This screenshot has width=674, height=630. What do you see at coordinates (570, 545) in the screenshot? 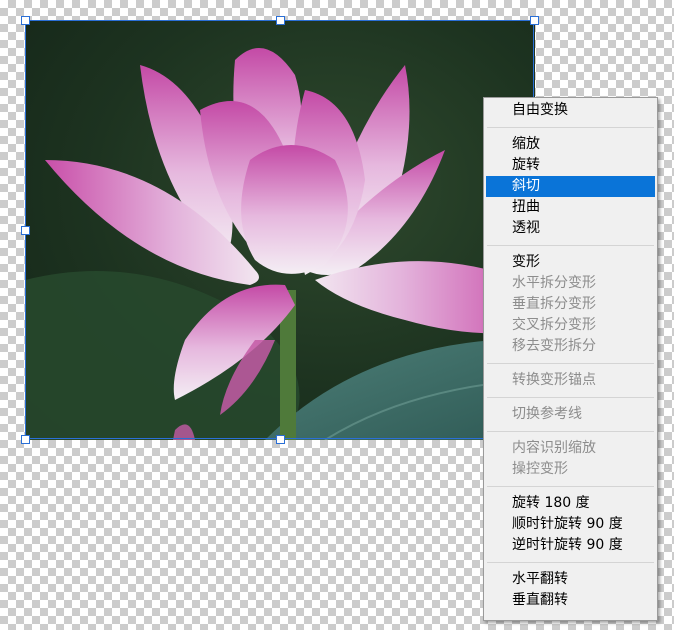
I see `menu-item-rotate-90-ccw: 逆时针旋转 90 度` at bounding box center [570, 545].